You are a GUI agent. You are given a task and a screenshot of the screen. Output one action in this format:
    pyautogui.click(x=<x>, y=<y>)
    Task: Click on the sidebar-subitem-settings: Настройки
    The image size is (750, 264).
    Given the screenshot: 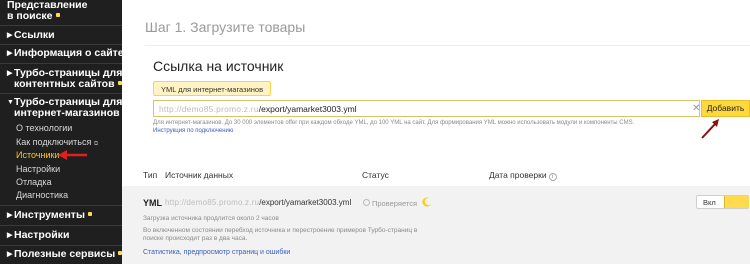 What is the action you would take?
    pyautogui.click(x=38, y=169)
    